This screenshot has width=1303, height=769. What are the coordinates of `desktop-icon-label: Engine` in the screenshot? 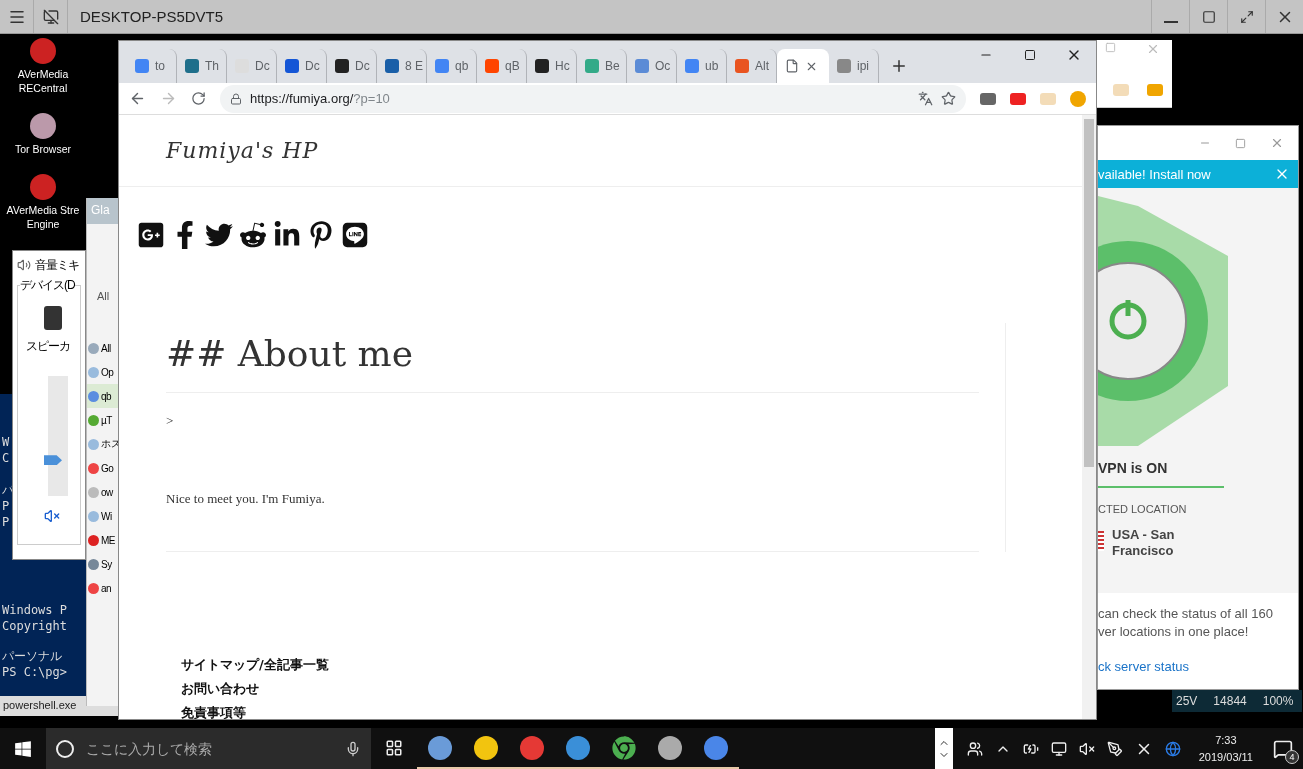 It's located at (43, 224).